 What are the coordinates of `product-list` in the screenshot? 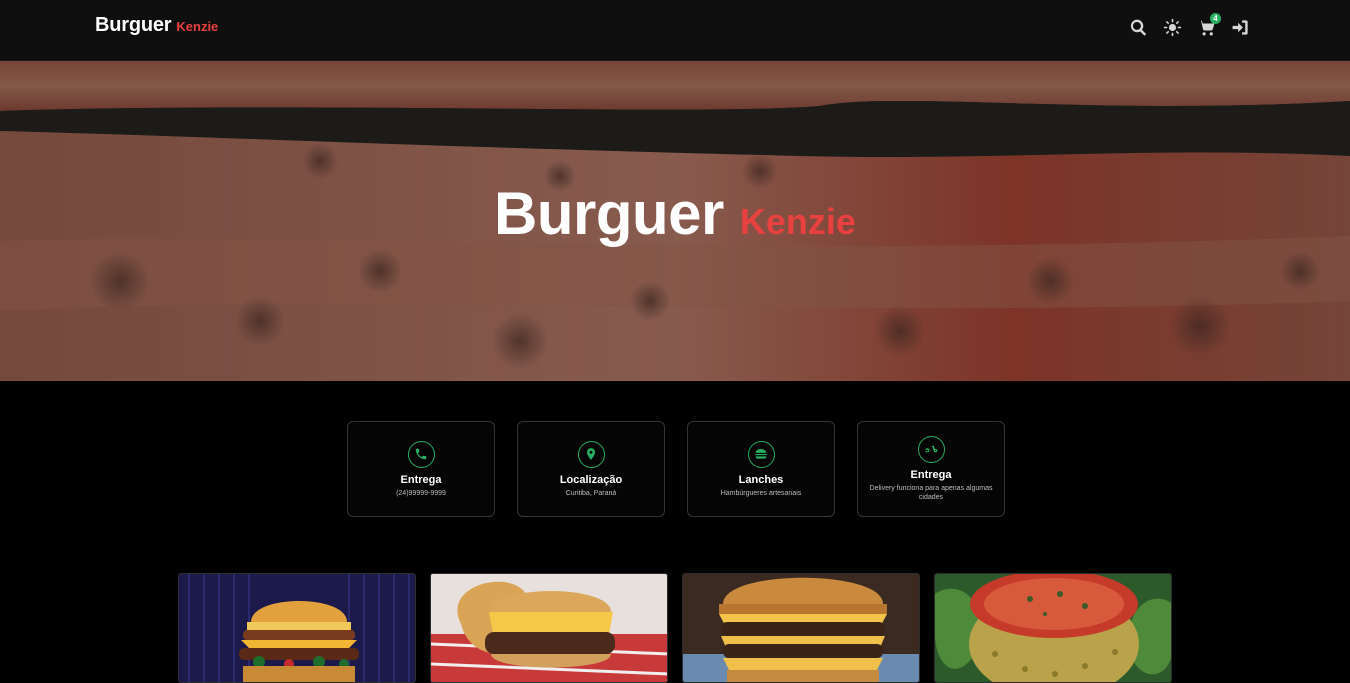 It's located at (675, 628).